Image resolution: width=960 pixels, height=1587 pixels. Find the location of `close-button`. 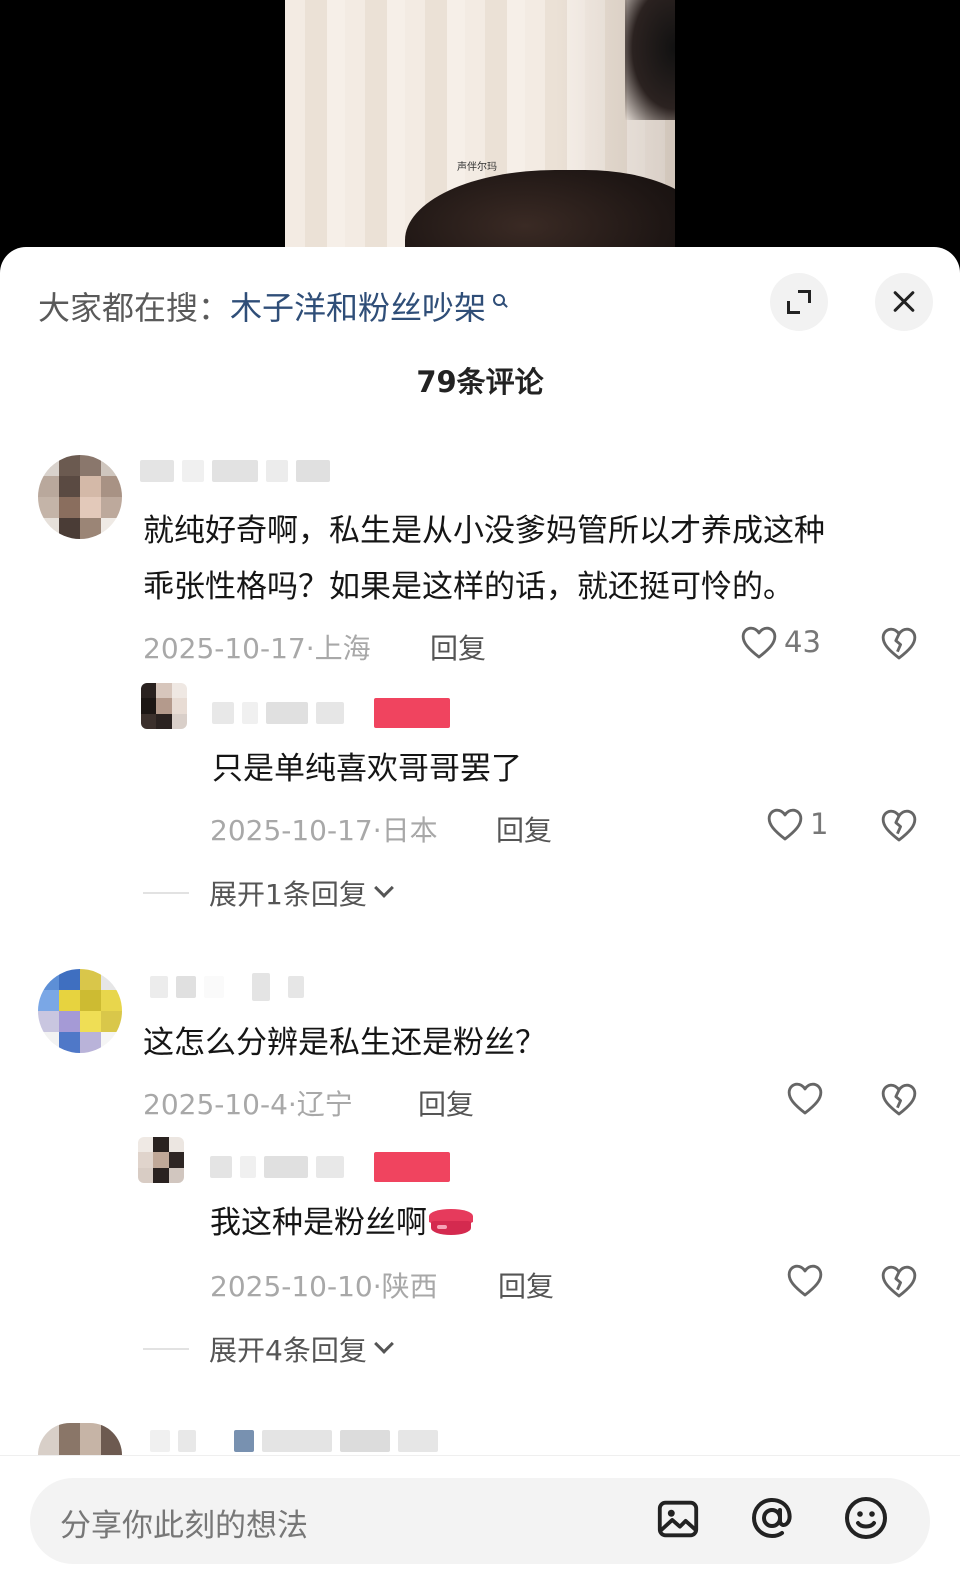

close-button is located at coordinates (904, 302).